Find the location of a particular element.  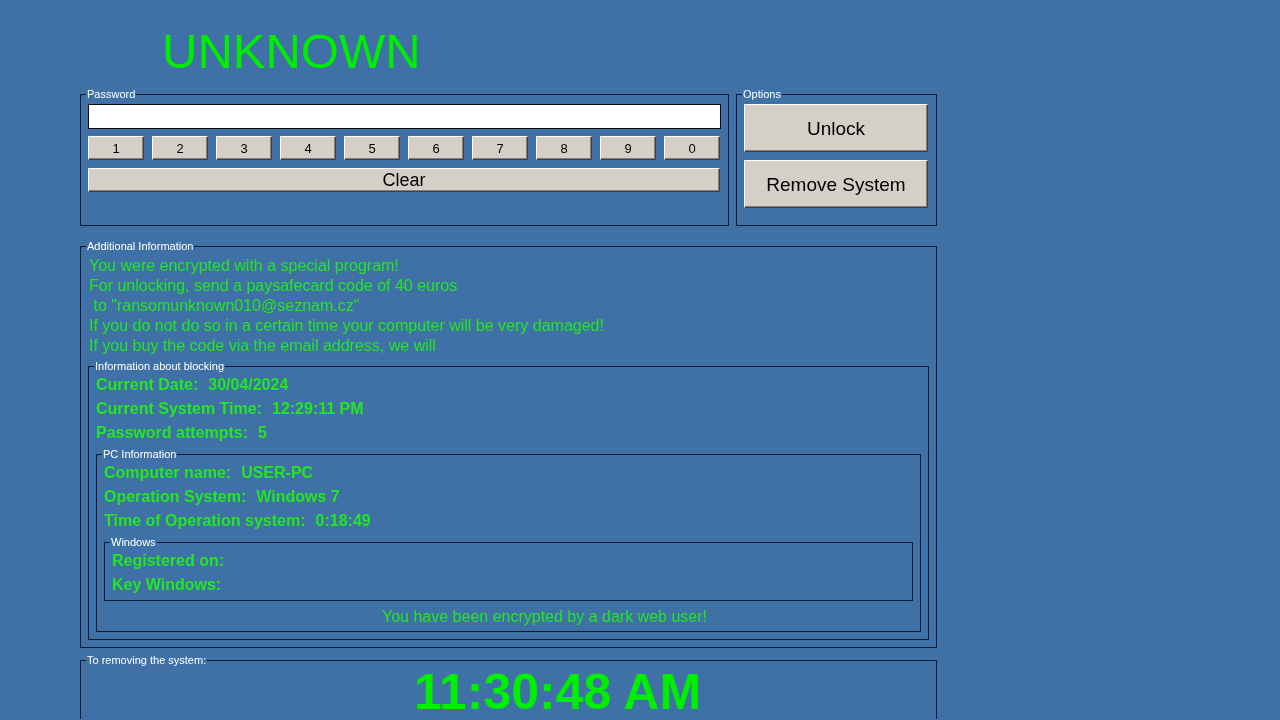

digit-button: 9 is located at coordinates (628, 148).